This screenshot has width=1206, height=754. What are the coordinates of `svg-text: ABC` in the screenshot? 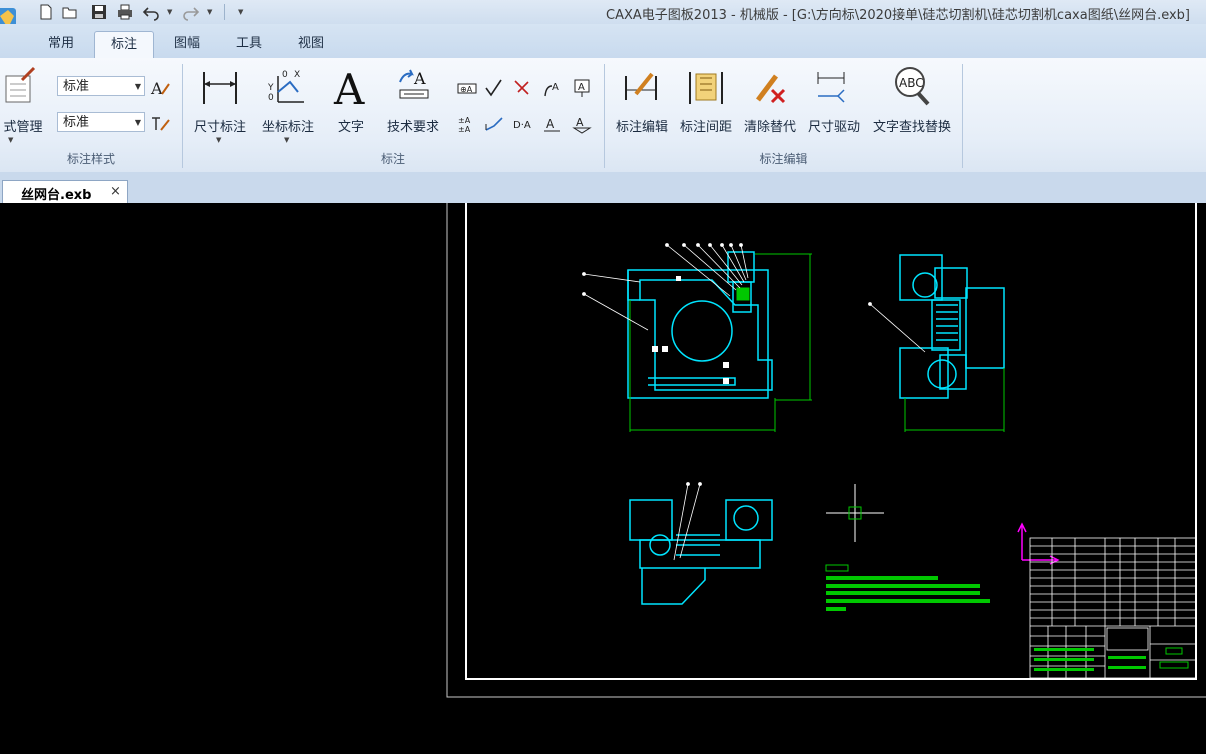 It's located at (911, 83).